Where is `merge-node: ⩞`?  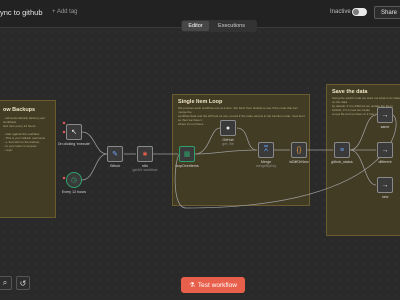
merge-node: ⩞ is located at coordinates (266, 150).